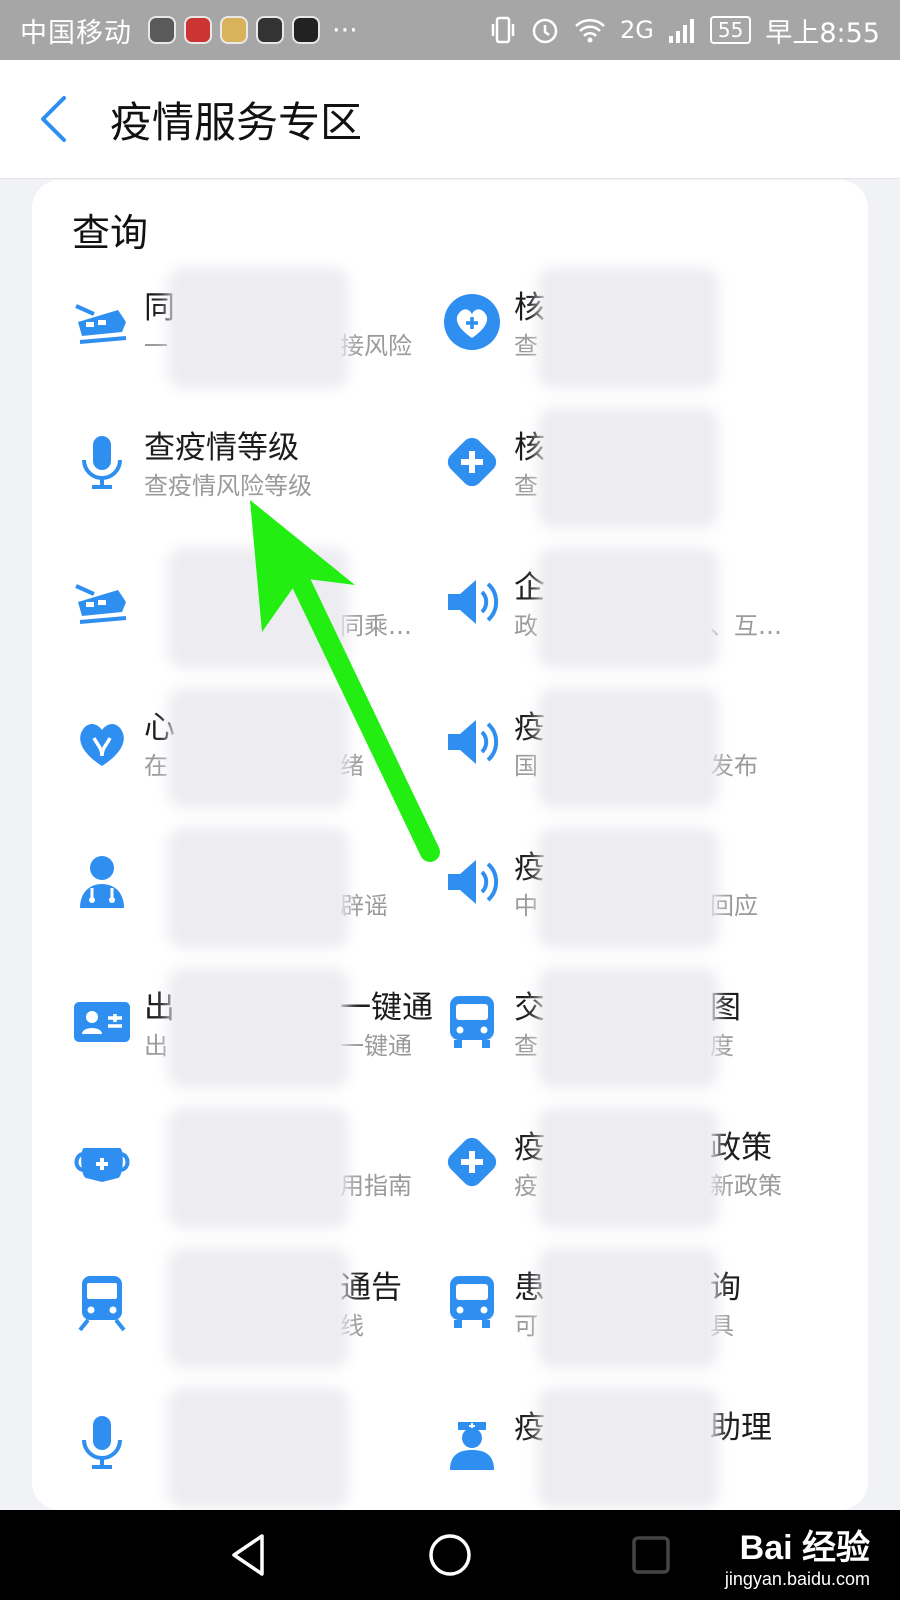 The width and height of the screenshot is (900, 1600). I want to click on watermark: Bai 经验 jingyan.baidu.com, so click(797, 1555).